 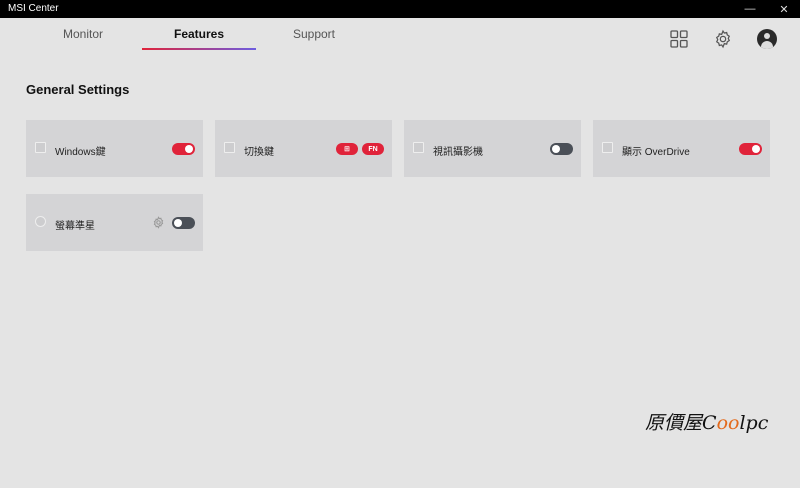 I want to click on card-label: 顯示 OverDrive, so click(x=656, y=152).